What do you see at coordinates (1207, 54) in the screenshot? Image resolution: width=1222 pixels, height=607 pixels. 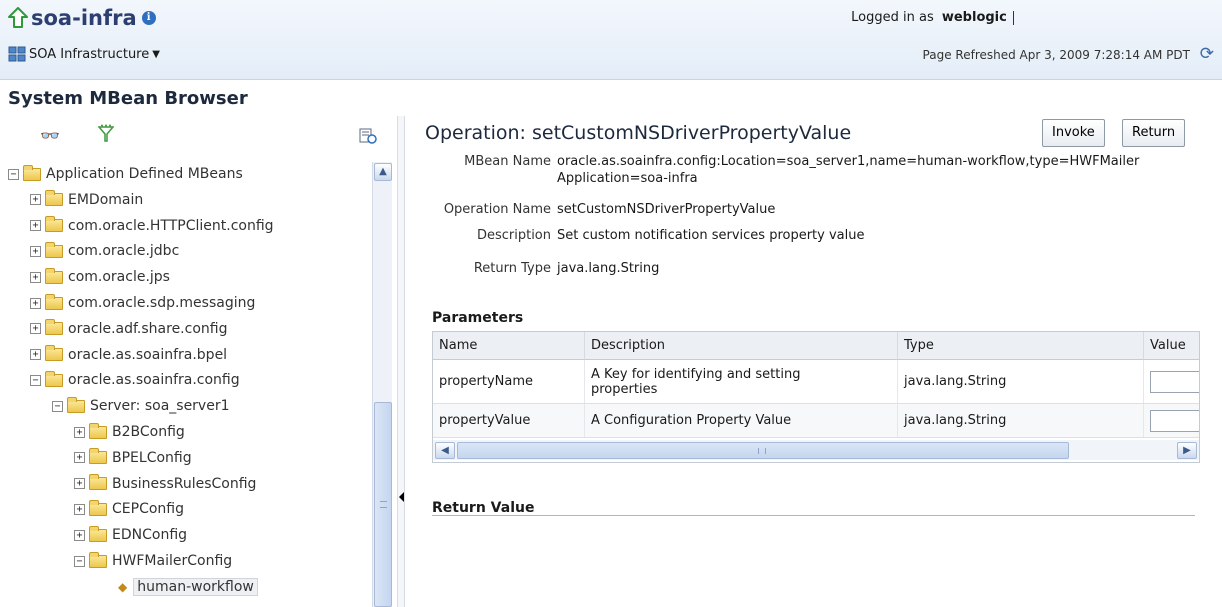 I see `refresh-icon: ⟳` at bounding box center [1207, 54].